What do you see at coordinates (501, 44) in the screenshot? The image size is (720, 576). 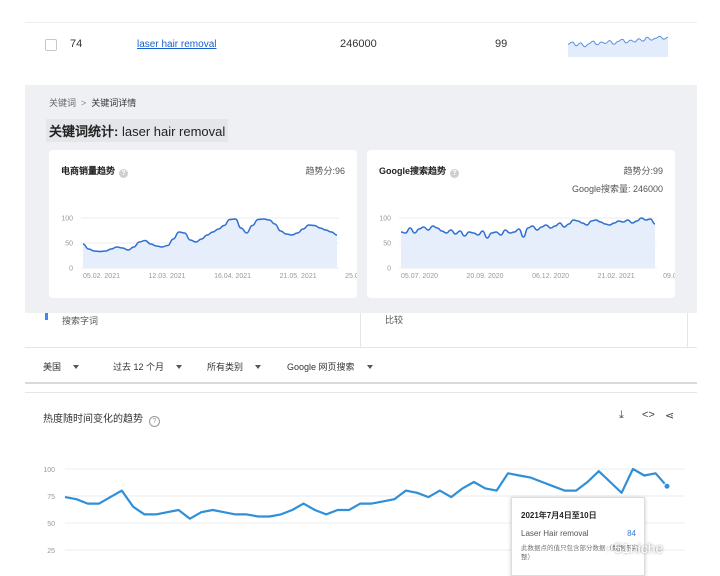 I see `trend-score: 99` at bounding box center [501, 44].